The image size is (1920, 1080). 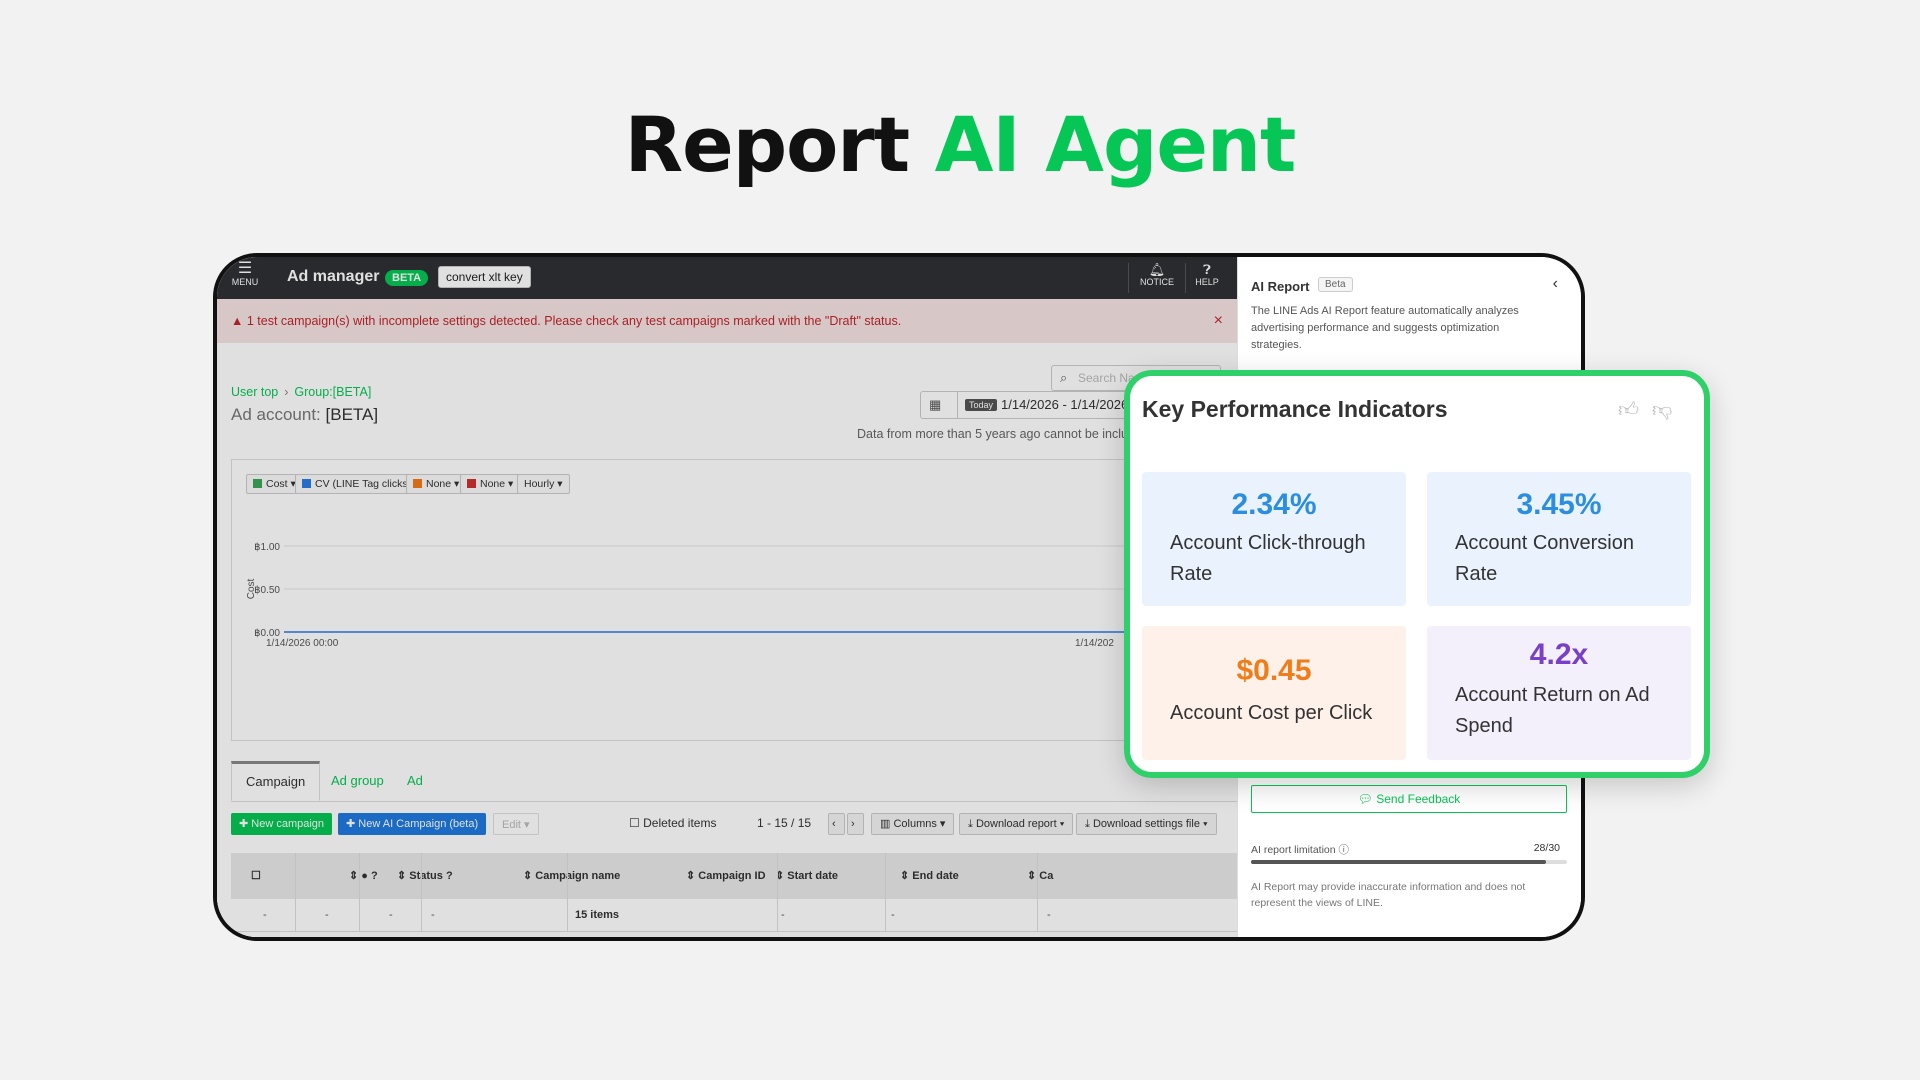 I want to click on column-header-campaign-name: ⇕ Campaign name, so click(x=571, y=876).